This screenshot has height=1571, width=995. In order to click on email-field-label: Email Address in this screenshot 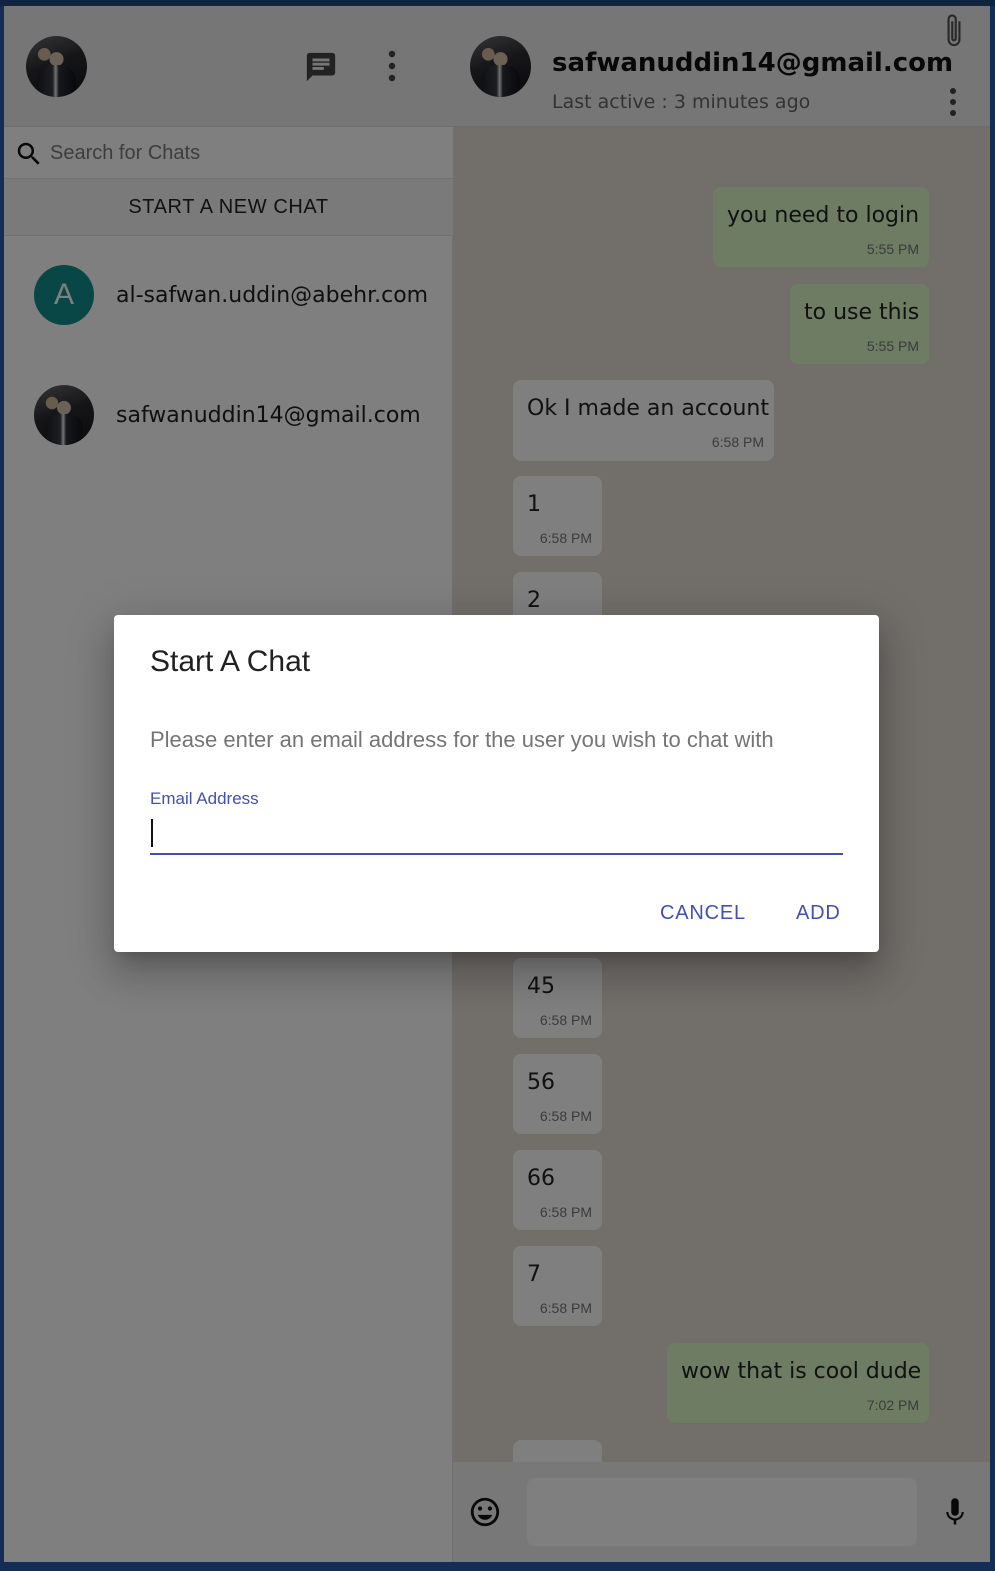, I will do `click(204, 798)`.